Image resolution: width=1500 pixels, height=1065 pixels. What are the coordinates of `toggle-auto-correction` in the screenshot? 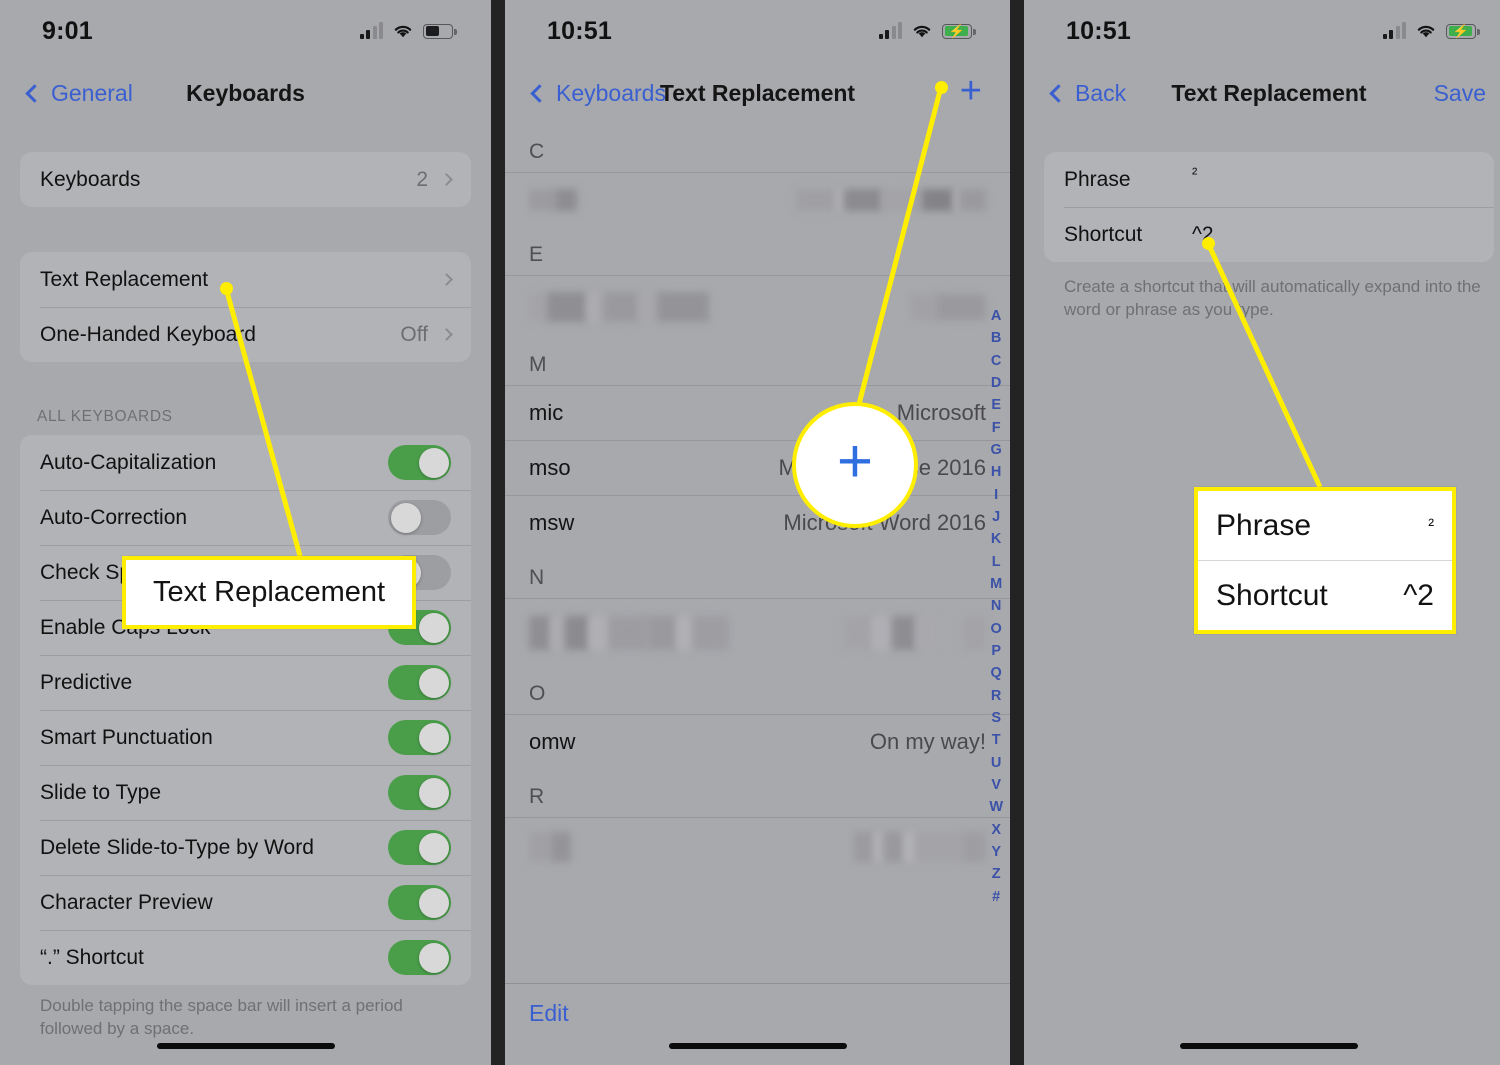 It's located at (419, 517).